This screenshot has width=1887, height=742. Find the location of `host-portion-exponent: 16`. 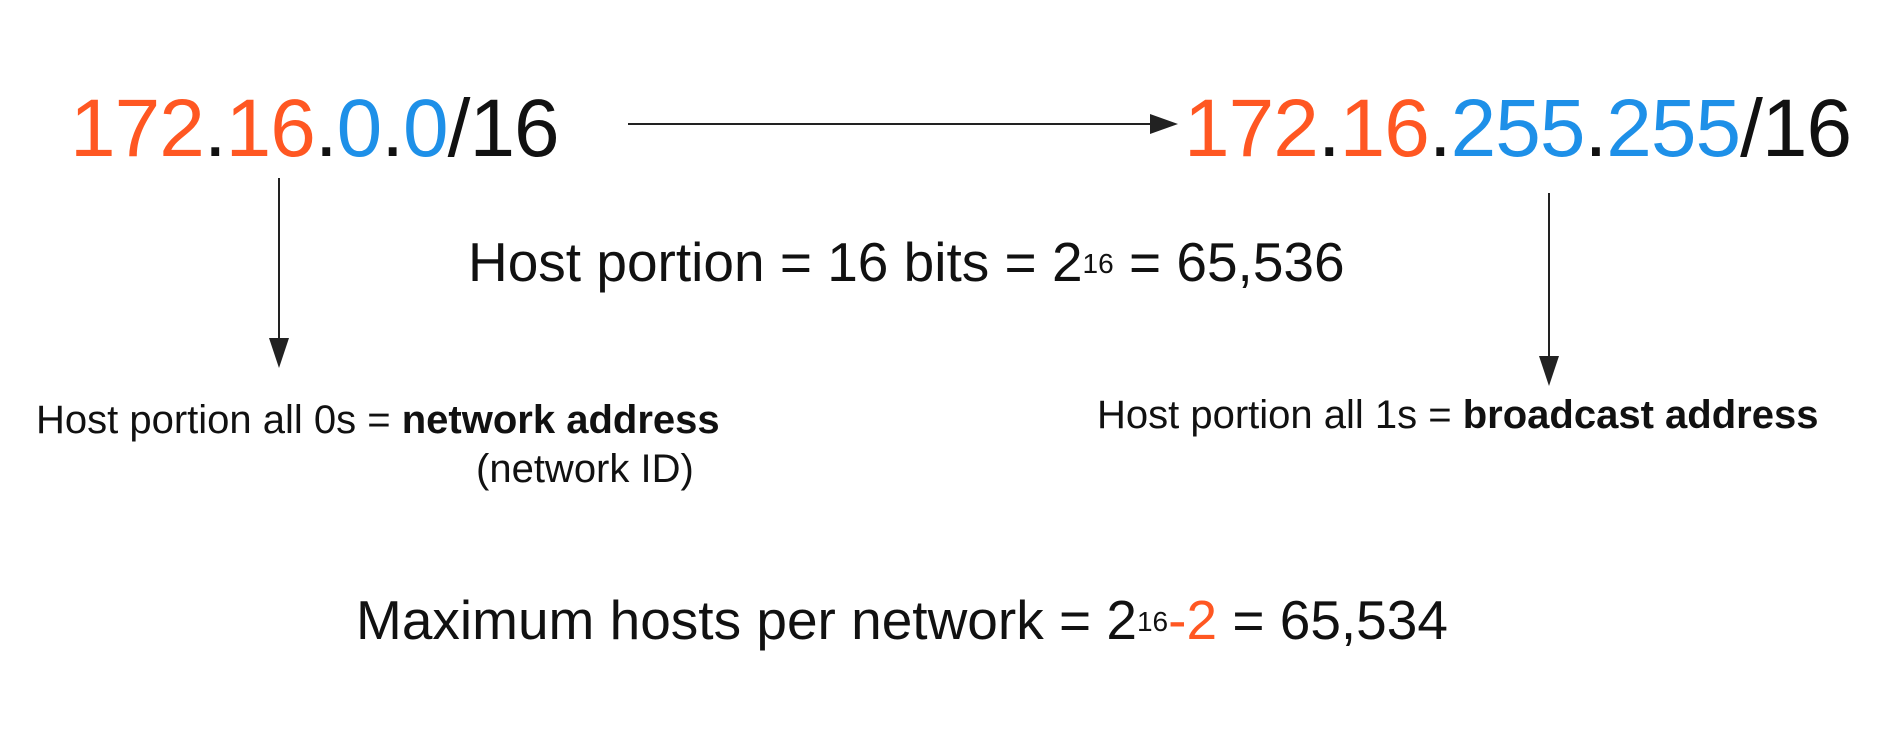

host-portion-exponent: 16 is located at coordinates (1098, 263).